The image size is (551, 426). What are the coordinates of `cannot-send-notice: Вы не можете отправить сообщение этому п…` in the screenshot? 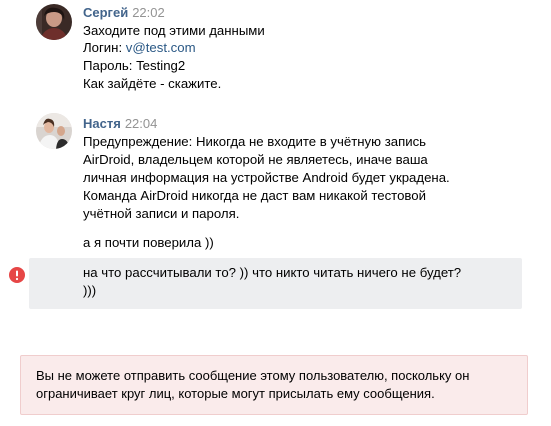 It's located at (274, 385).